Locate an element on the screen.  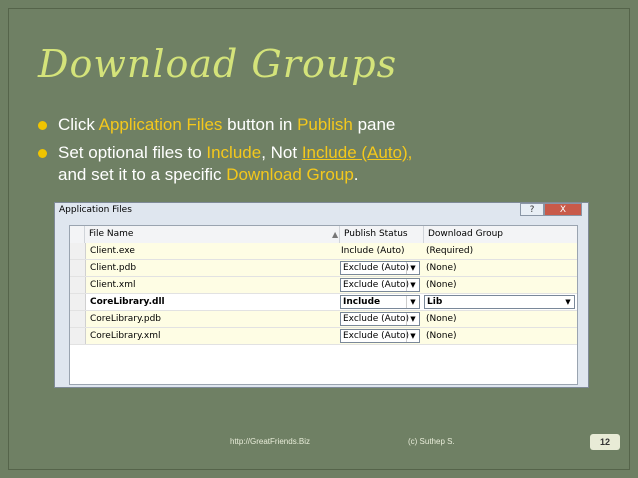
file-name-cell: CoreLibrary.xml is located at coordinates (125, 336).